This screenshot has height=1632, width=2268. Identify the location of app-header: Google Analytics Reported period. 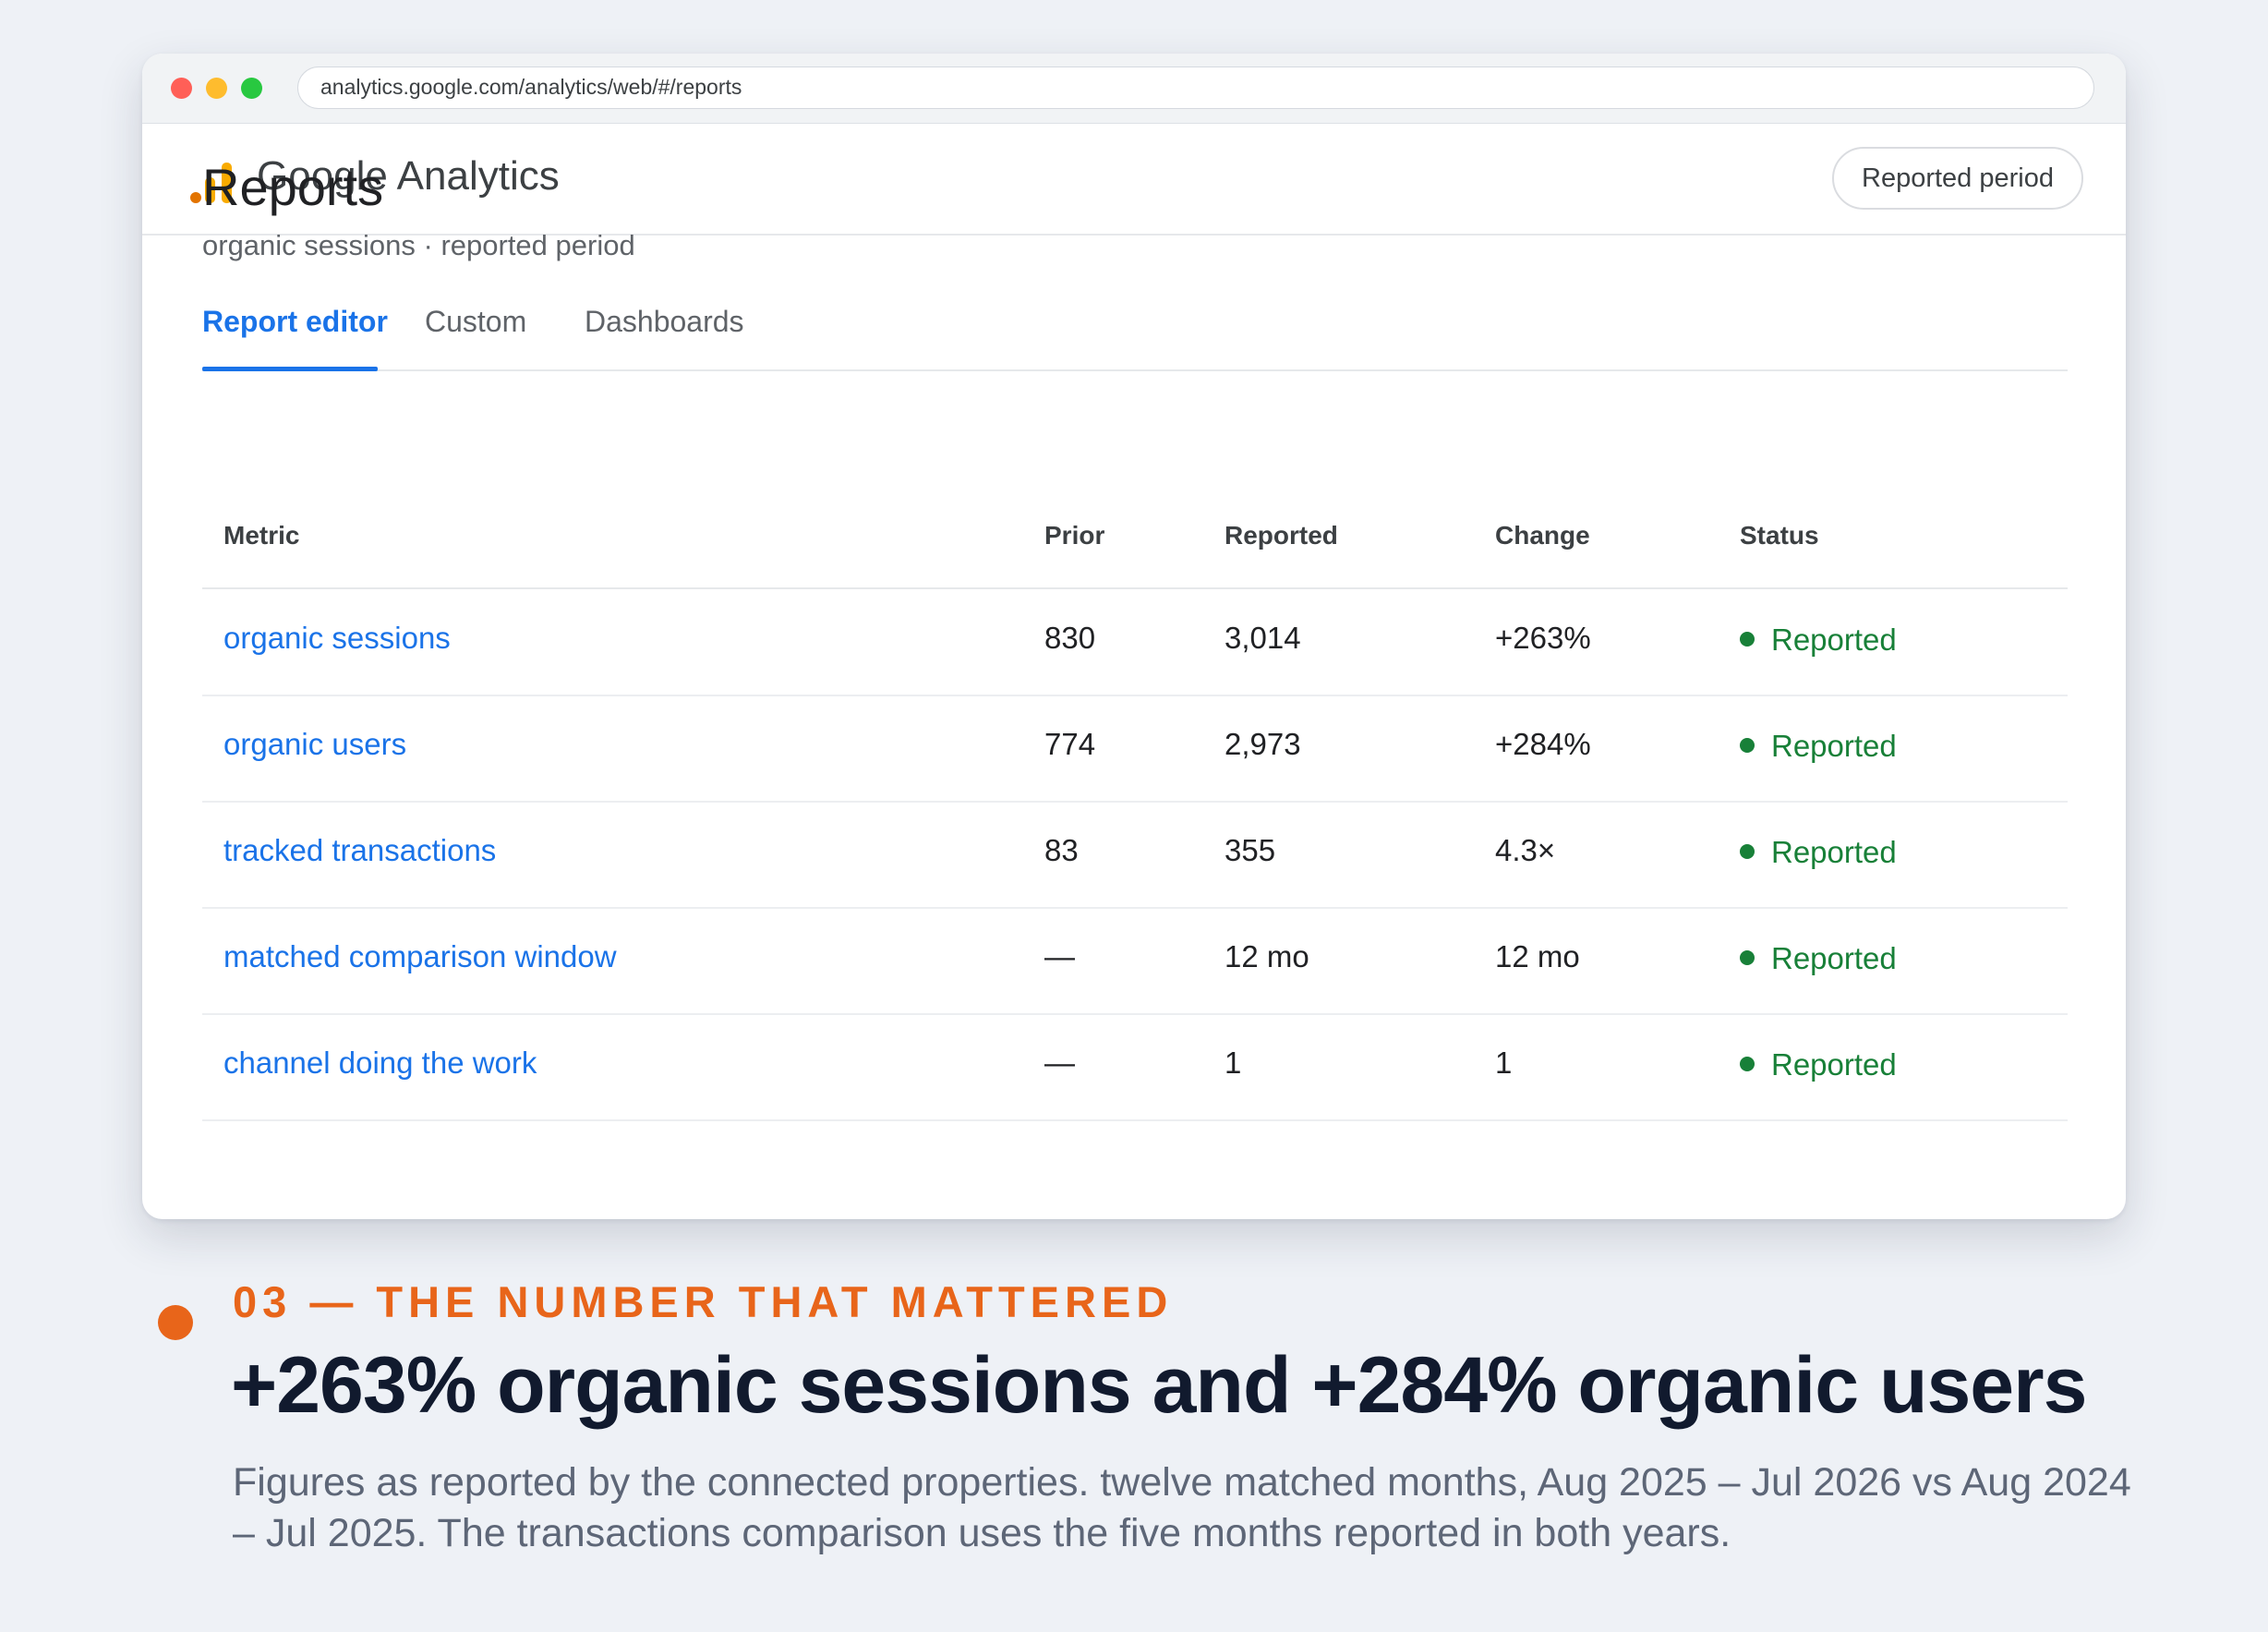
(1134, 180).